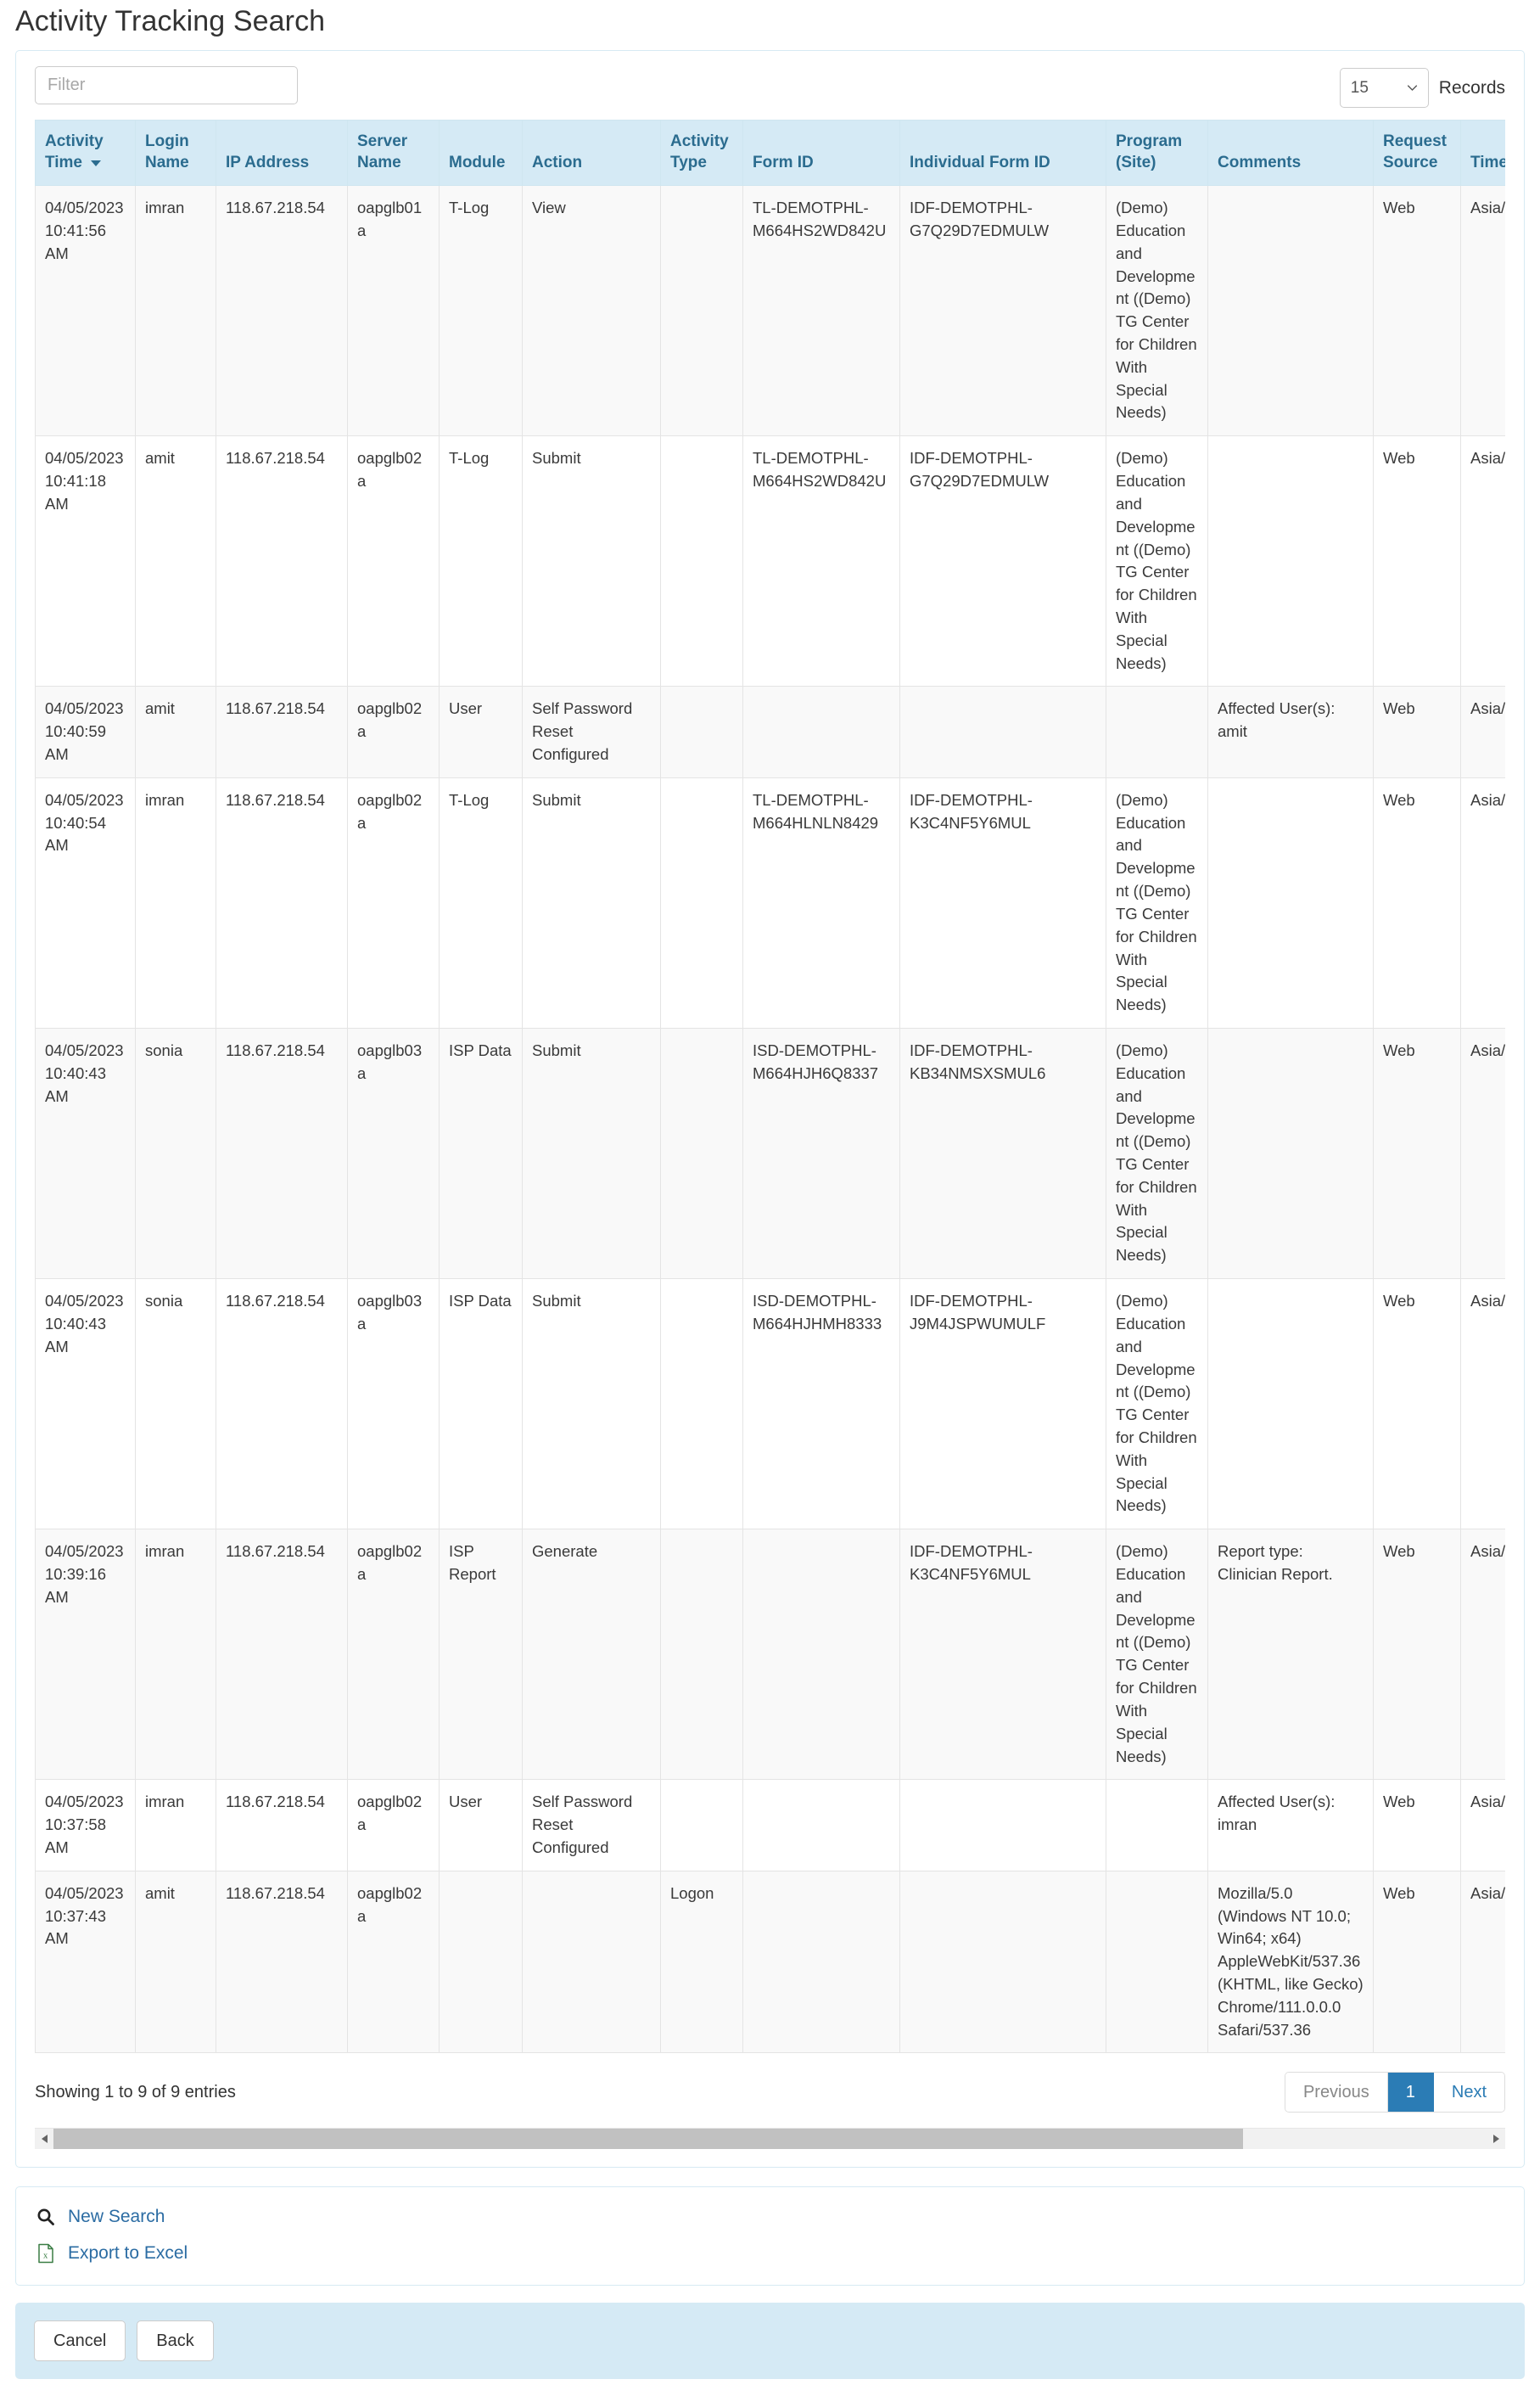 The image size is (1540, 2396). What do you see at coordinates (166, 85) in the screenshot?
I see `filter-input` at bounding box center [166, 85].